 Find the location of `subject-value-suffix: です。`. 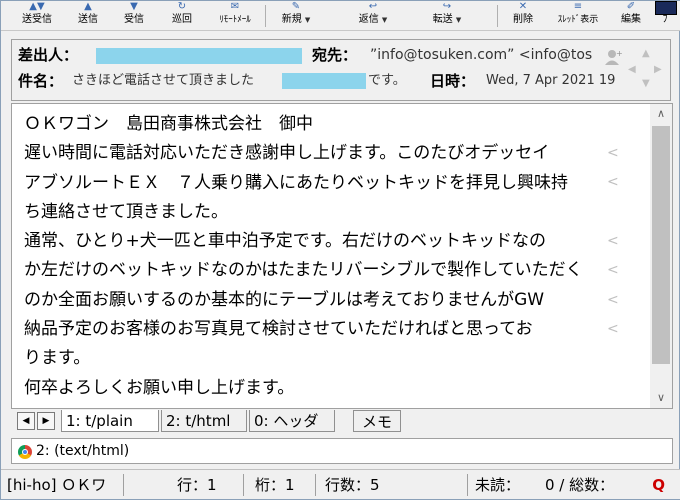

subject-value-suffix: です。 is located at coordinates (387, 80).